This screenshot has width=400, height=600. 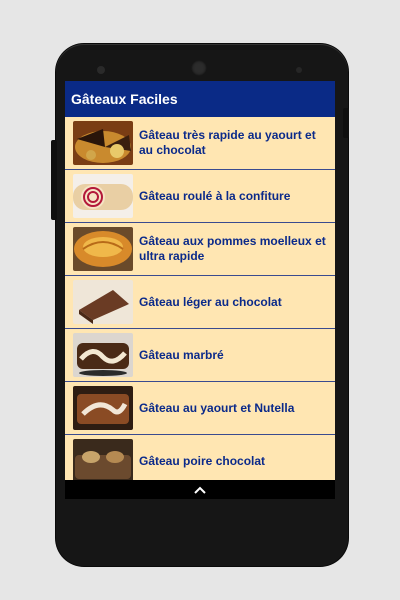 I want to click on list-item: Gâteau marbré, so click(x=200, y=355).